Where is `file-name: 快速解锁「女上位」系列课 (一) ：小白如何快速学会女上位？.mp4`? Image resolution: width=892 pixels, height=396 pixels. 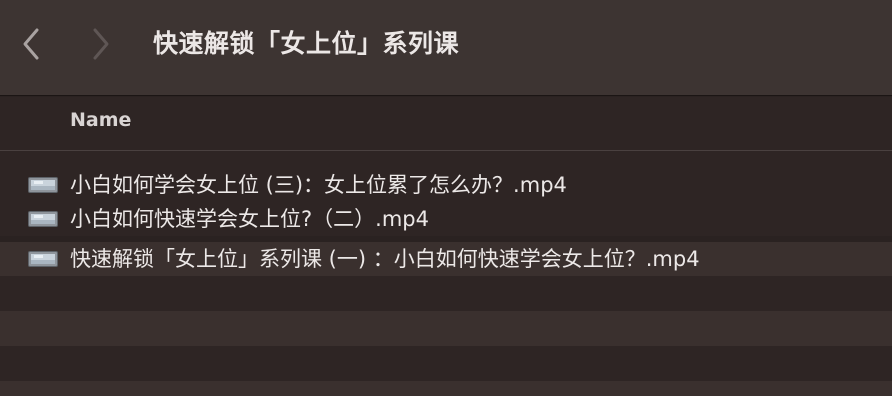 file-name: 快速解锁「女上位」系列课 (一) ：小白如何快速学会女上位？.mp4 is located at coordinates (385, 259).